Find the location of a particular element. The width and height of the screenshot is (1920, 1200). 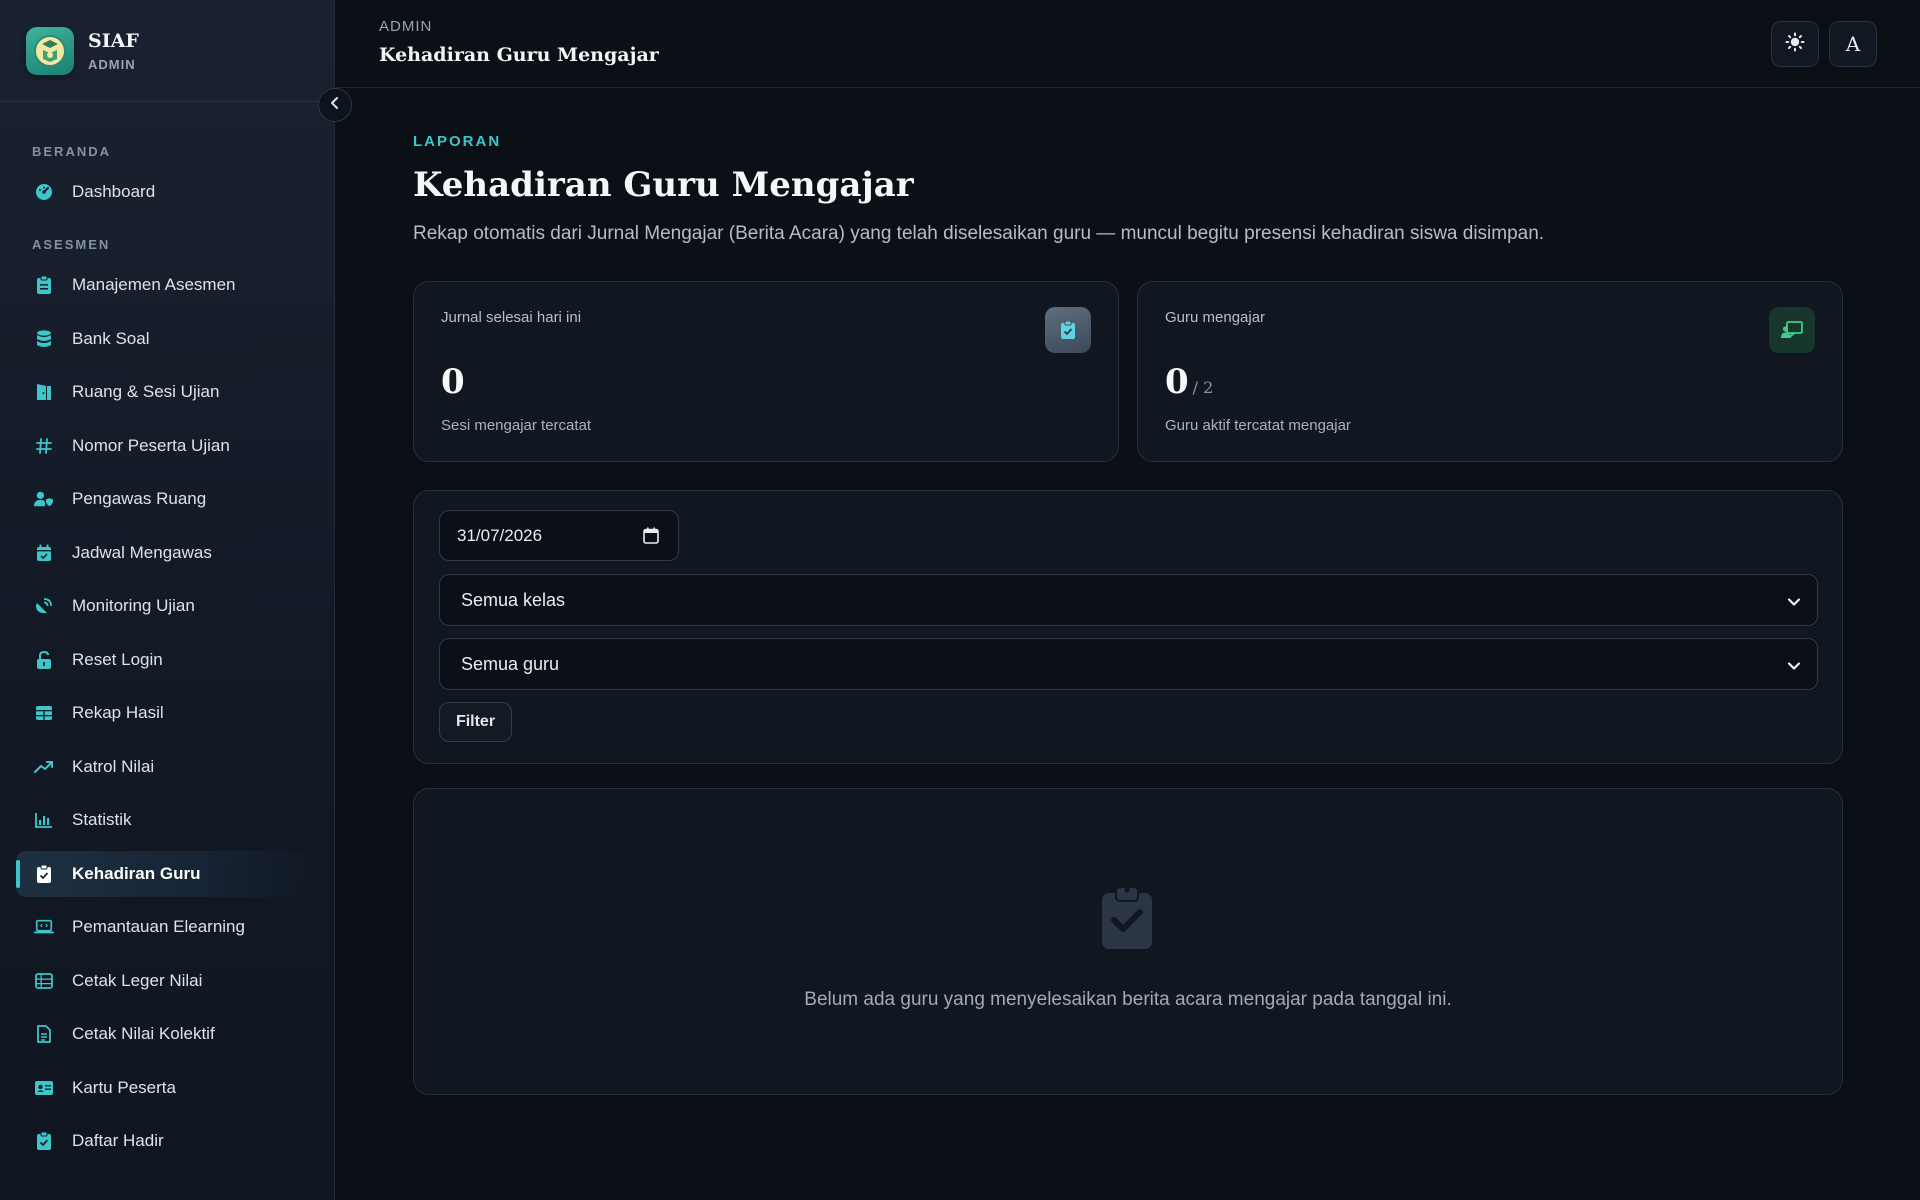

sidebar-item-label: Kartu Peserta is located at coordinates (124, 1087).